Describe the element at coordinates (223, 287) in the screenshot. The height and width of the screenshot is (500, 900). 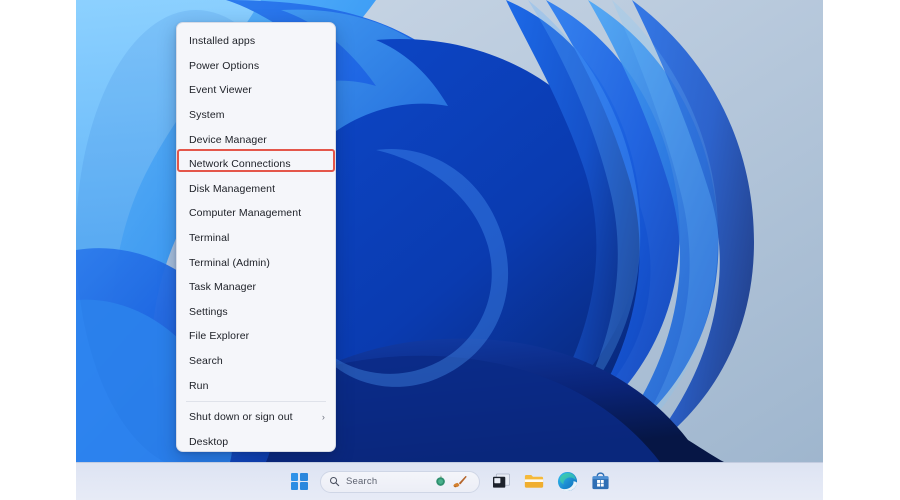
I see `menu-item-label: Task Manager` at that location.